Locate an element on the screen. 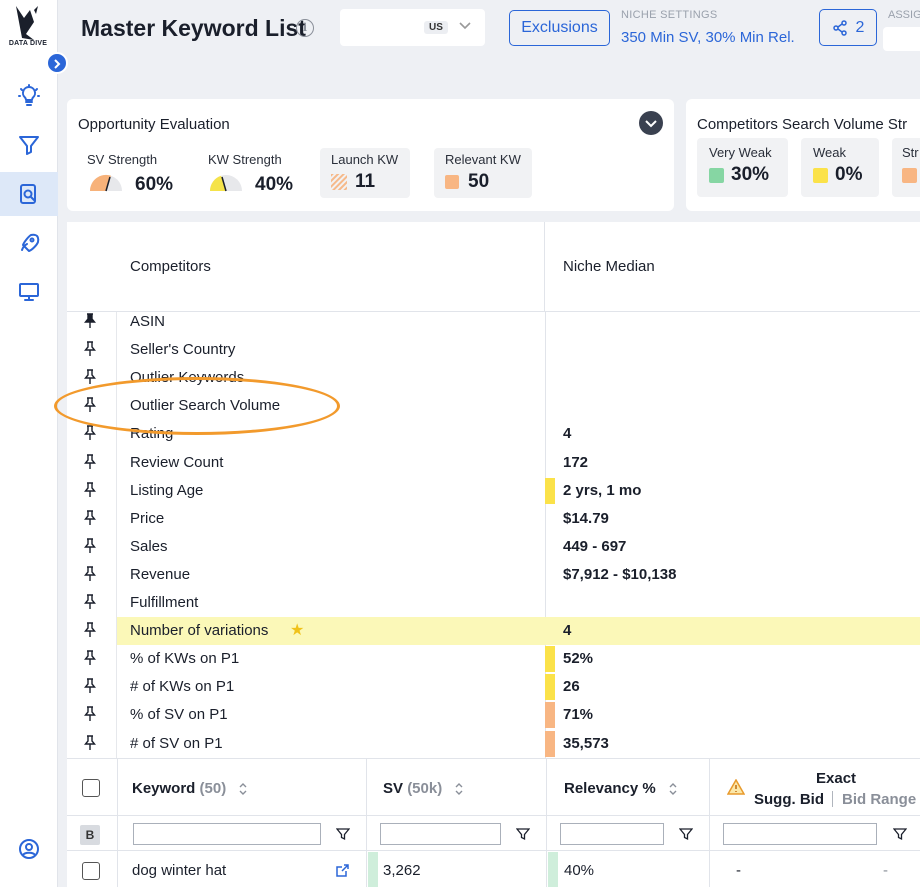 Image resolution: width=920 pixels, height=887 pixels. user-circle-icon is located at coordinates (29, 849).